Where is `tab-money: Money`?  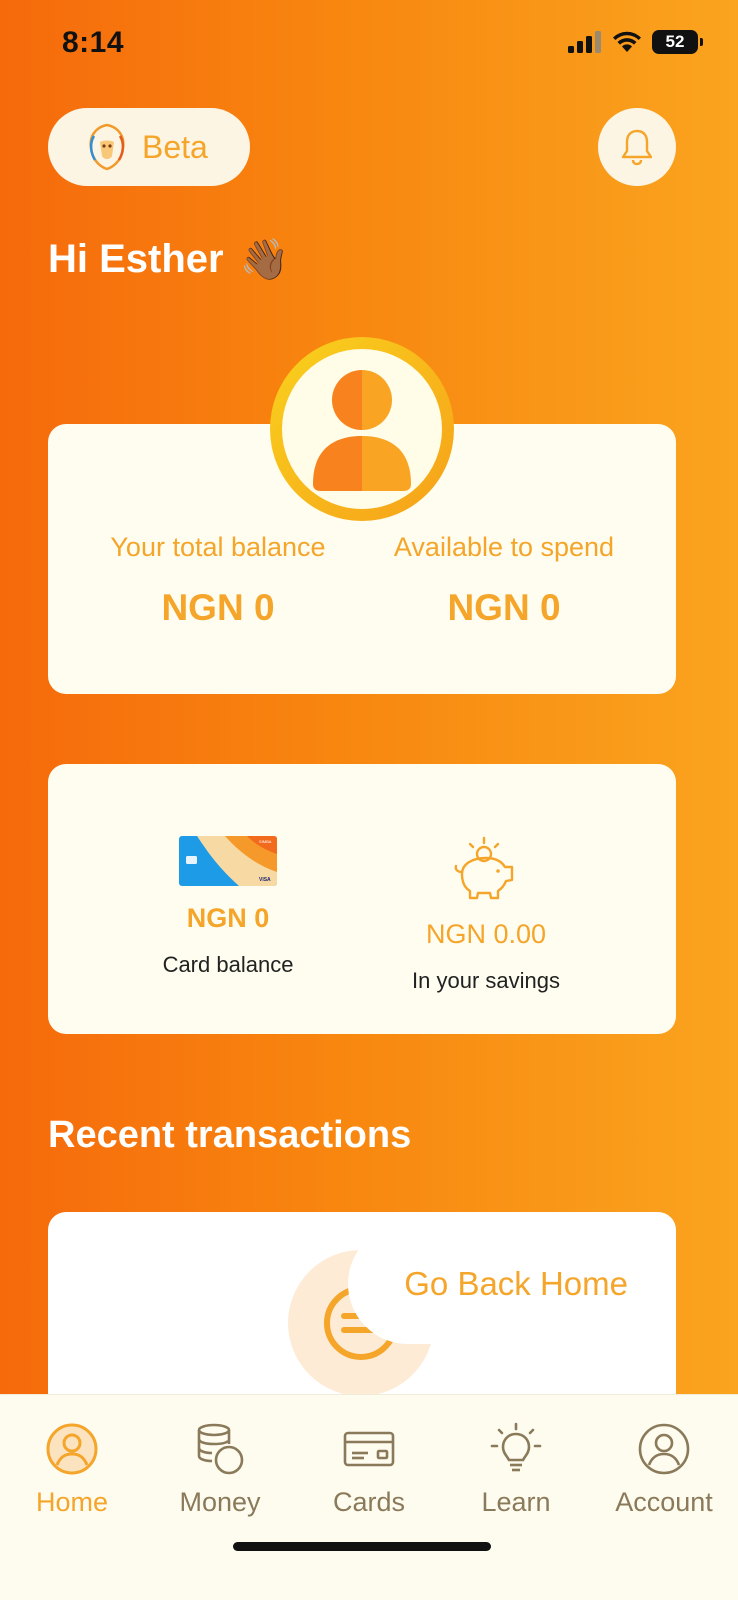
tab-money: Money is located at coordinates (220, 1469).